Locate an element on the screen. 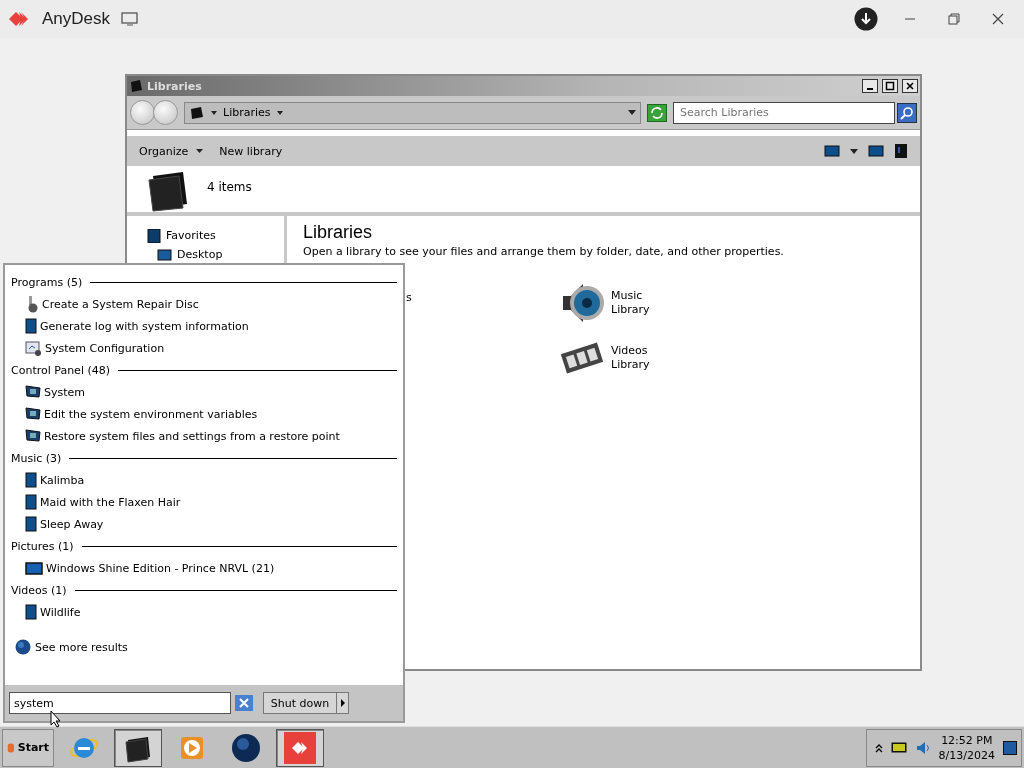 The width and height of the screenshot is (1024, 768). desktop-icon is located at coordinates (164, 254).